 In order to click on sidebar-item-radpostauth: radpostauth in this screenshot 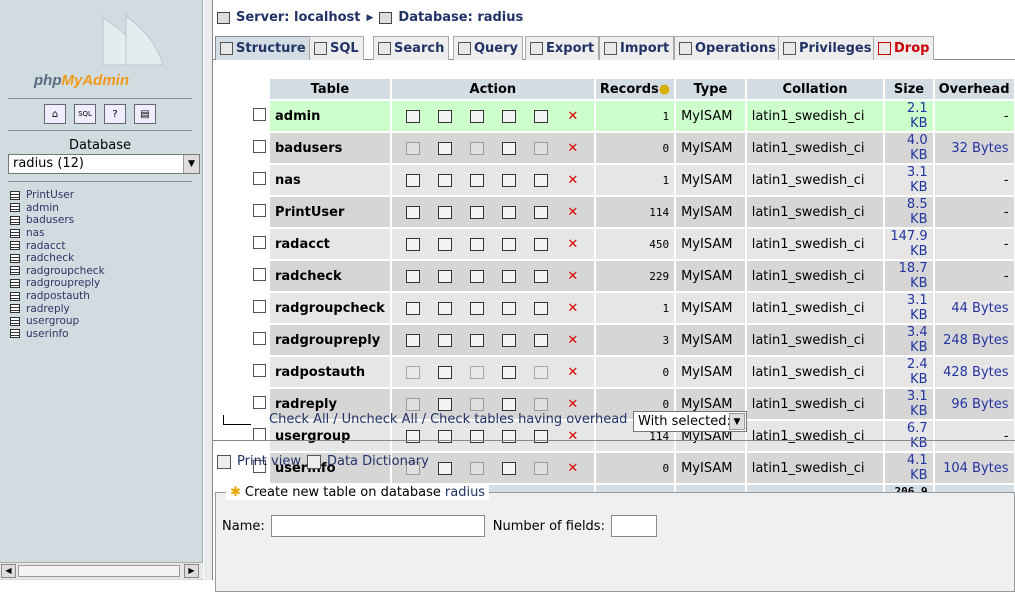, I will do `click(57, 296)`.